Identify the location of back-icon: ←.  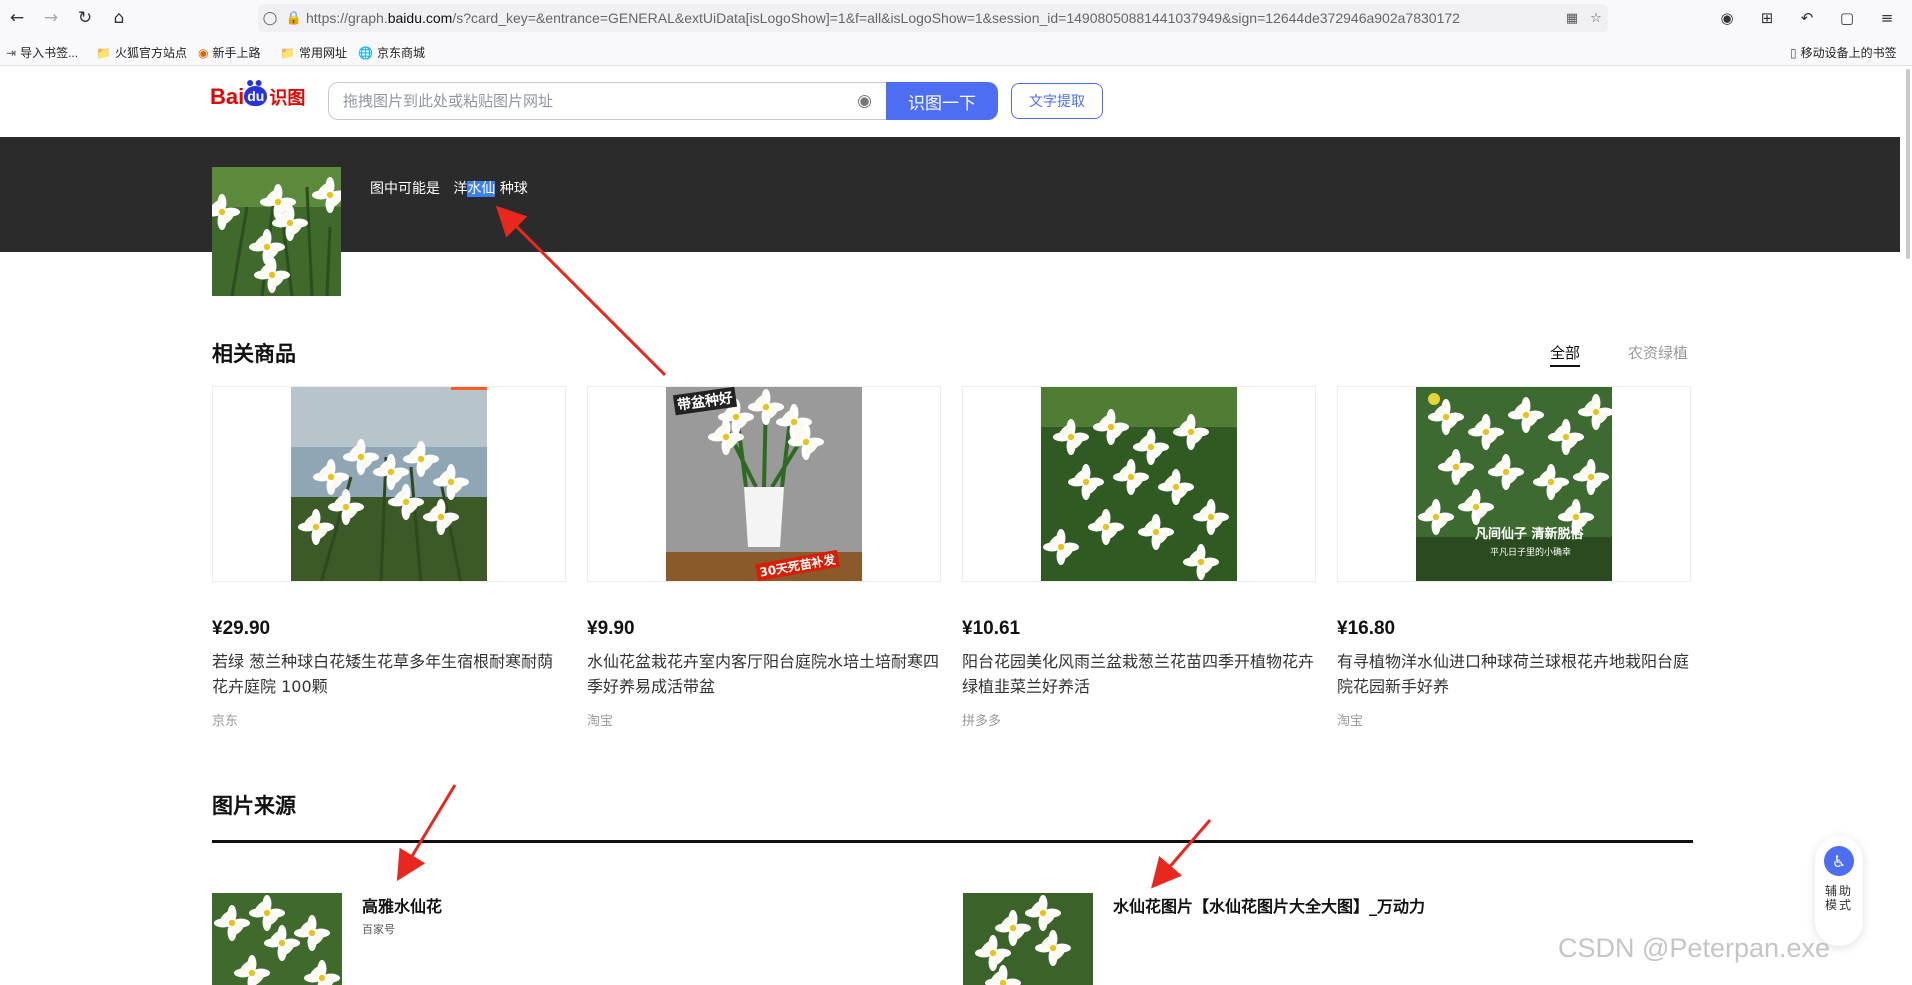
(17, 18).